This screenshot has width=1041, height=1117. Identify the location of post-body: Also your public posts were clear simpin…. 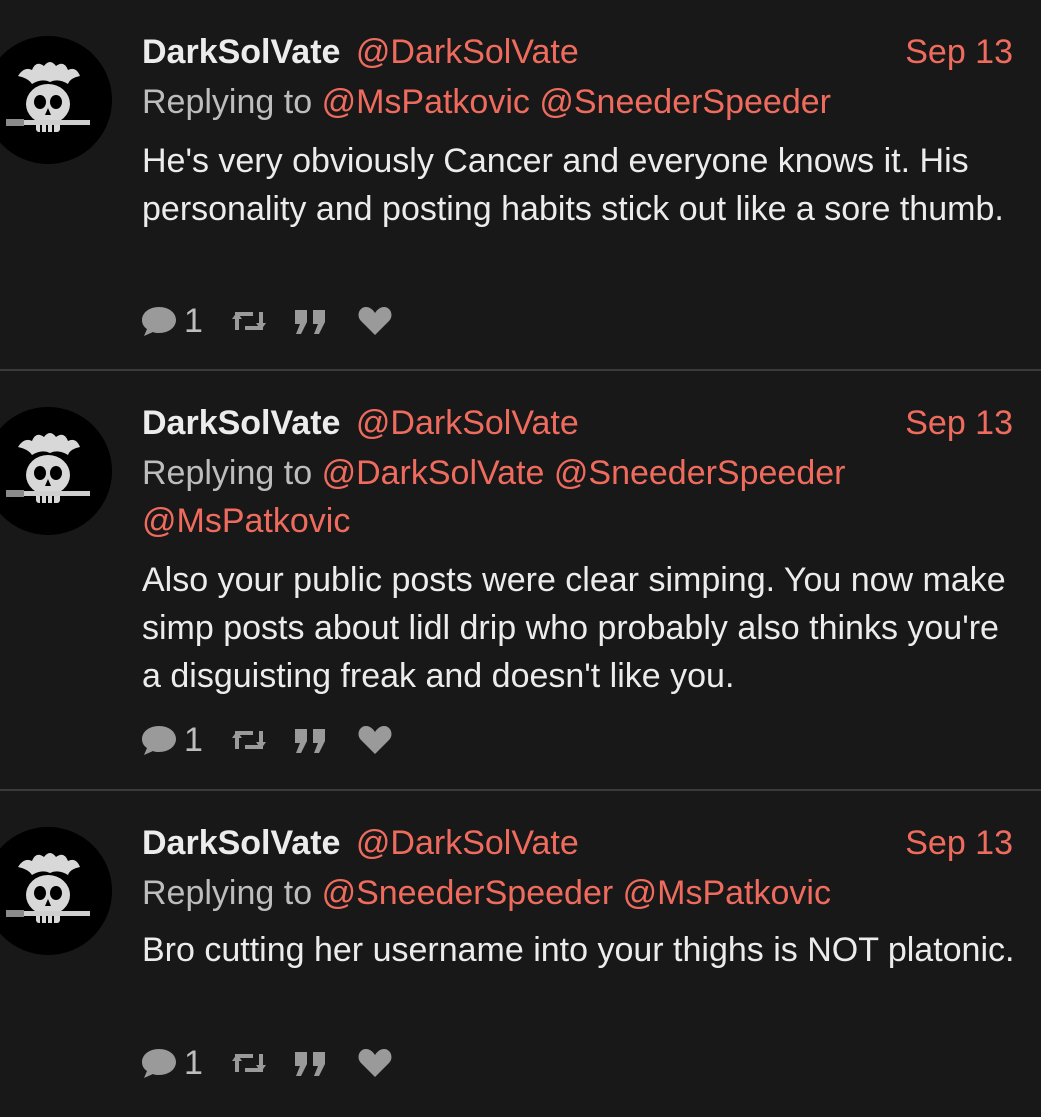
(574, 628).